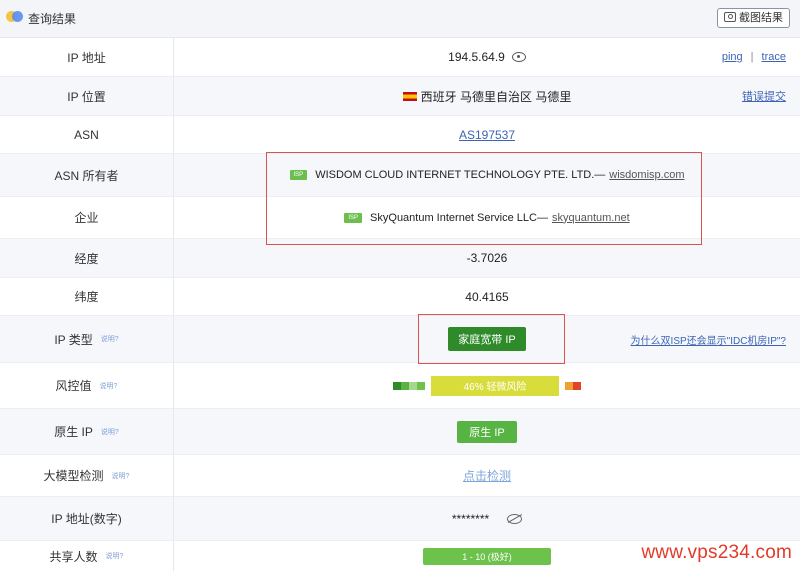 The image size is (800, 571). I want to click on latitude-value: 40.4165, so click(487, 296).